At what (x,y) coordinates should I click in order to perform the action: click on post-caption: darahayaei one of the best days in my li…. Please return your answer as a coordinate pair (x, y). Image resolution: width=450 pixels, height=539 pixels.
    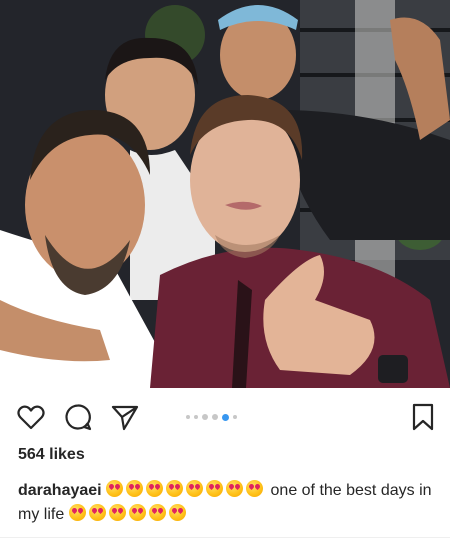
    Looking at the image, I should click on (228, 503).